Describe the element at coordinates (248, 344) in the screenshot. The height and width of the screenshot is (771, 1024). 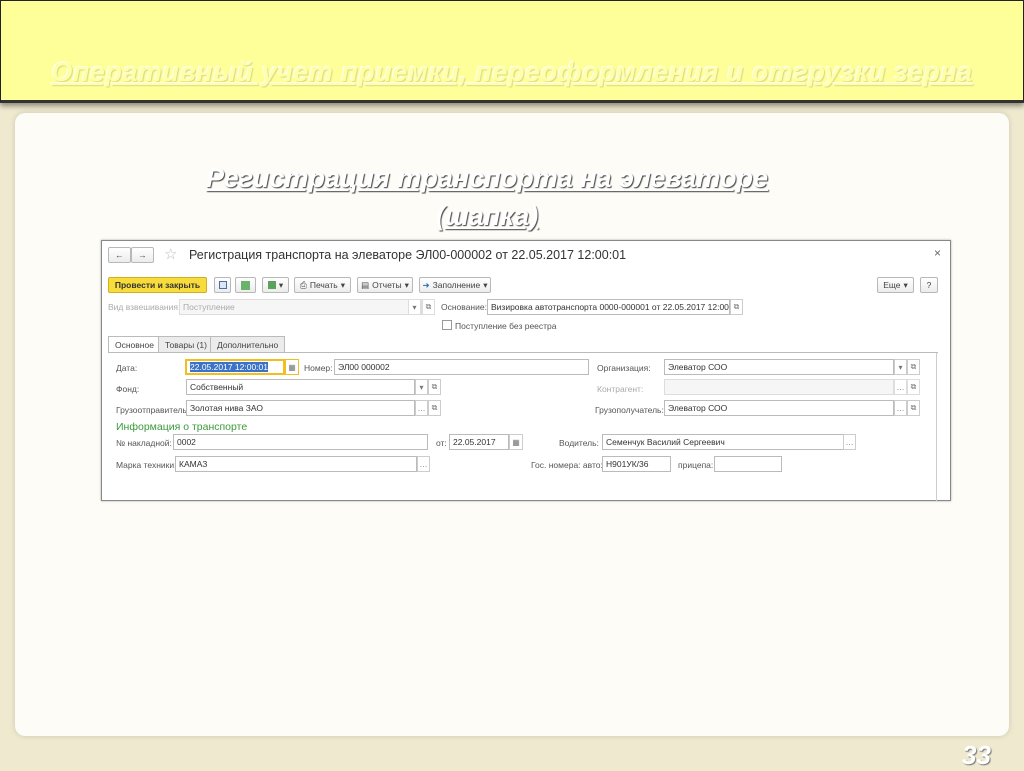
I see `tab-additional: Дополнительно` at that location.